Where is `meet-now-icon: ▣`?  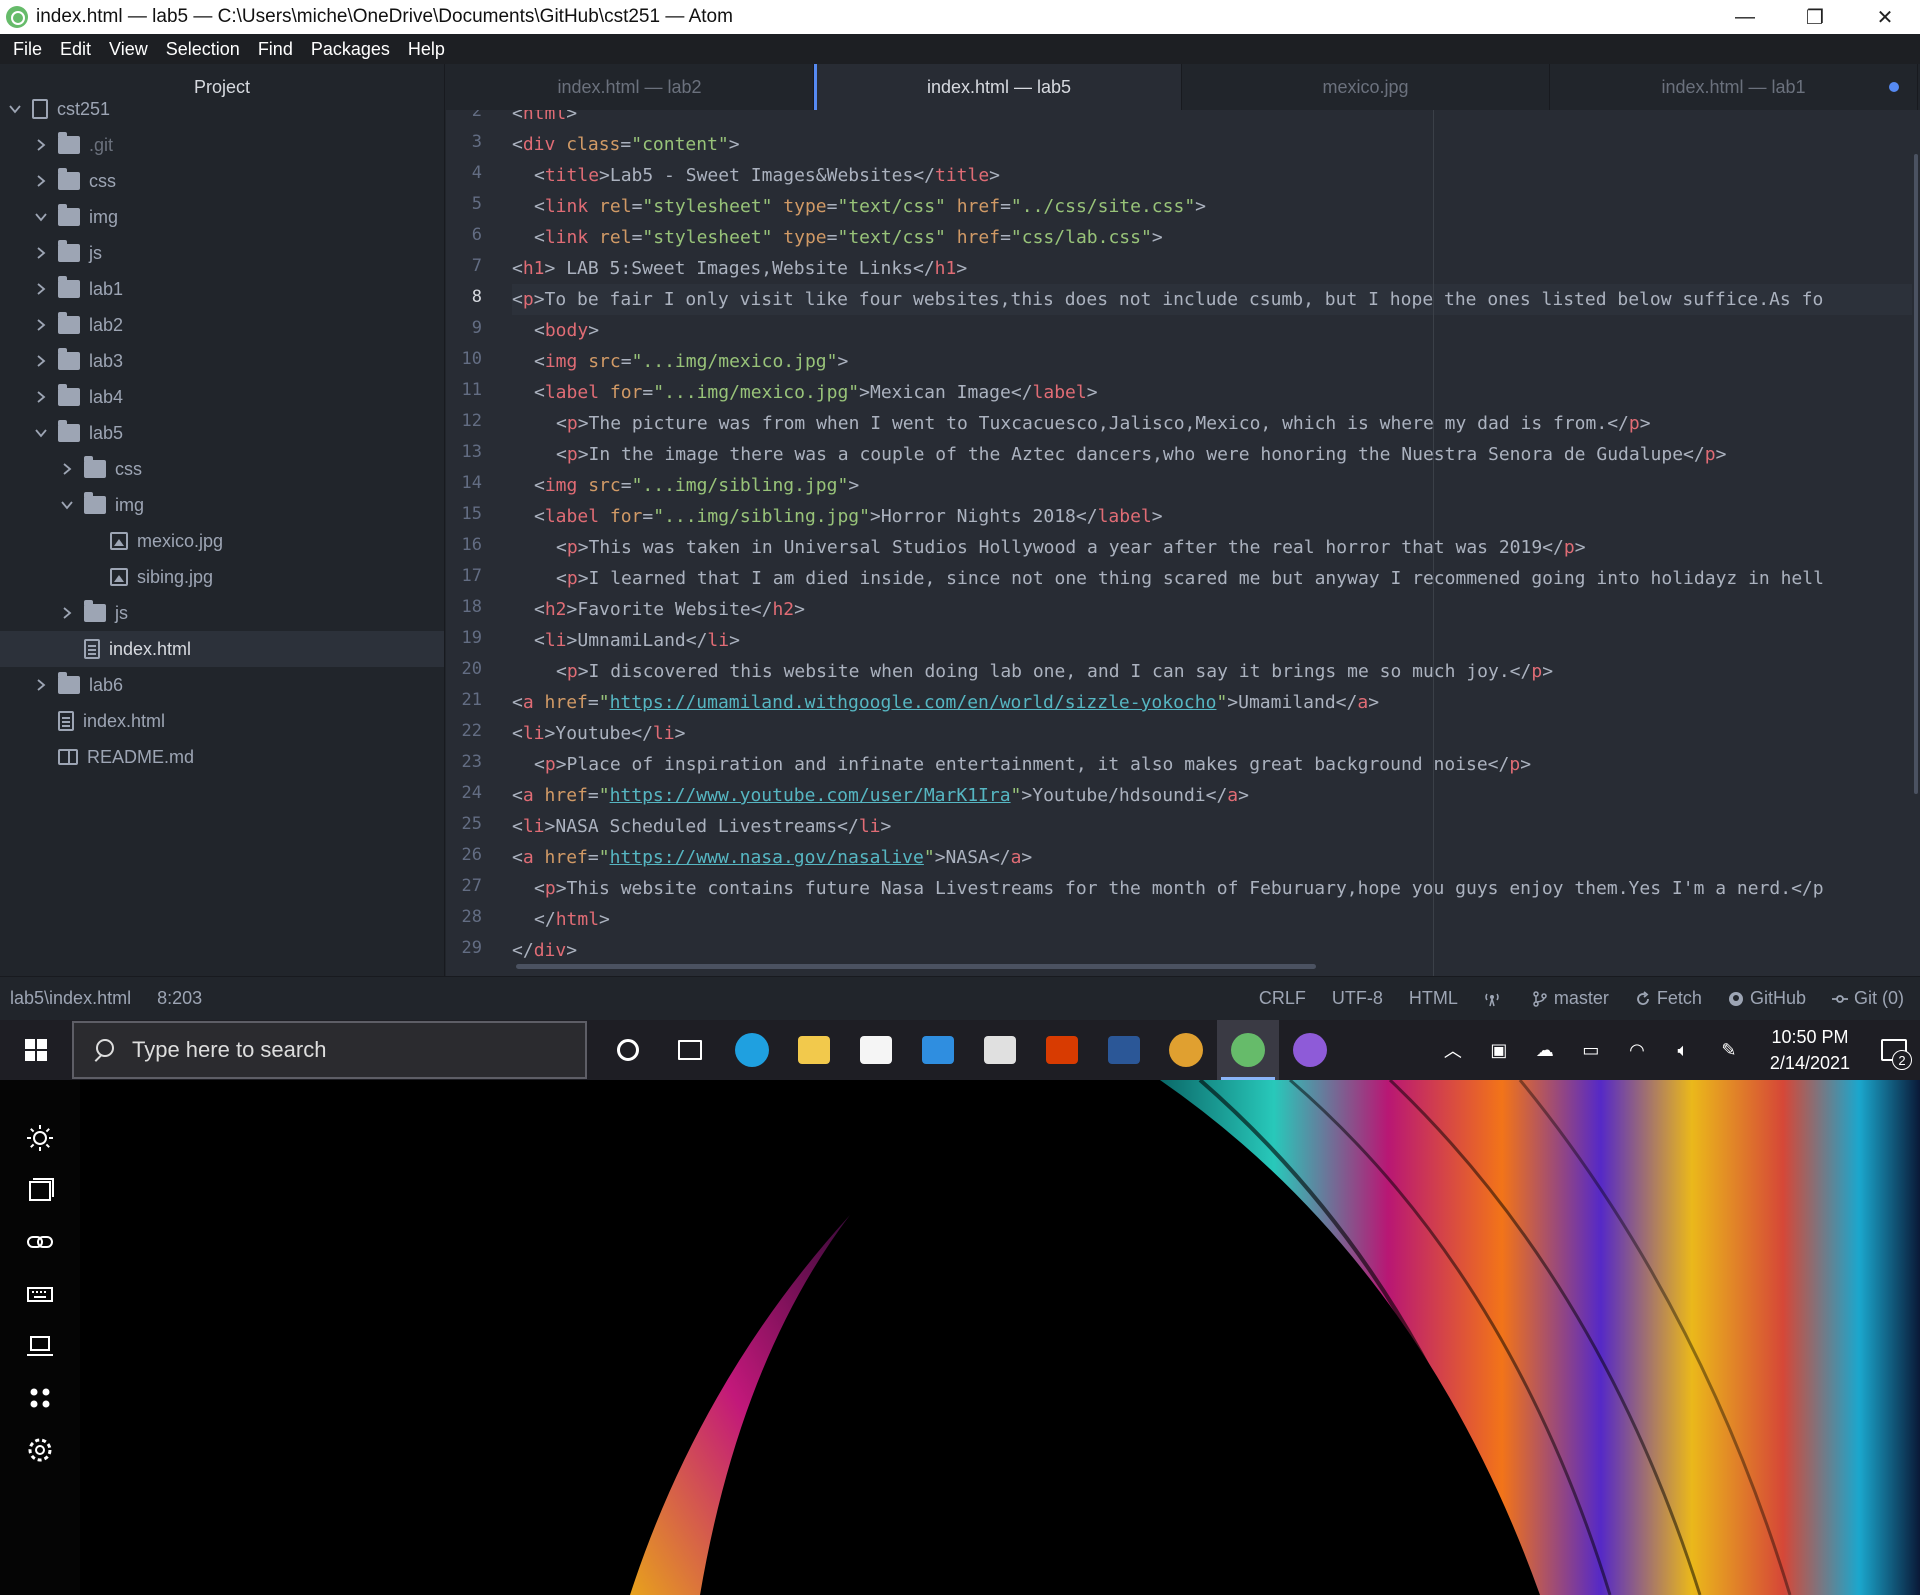 meet-now-icon: ▣ is located at coordinates (1499, 1050).